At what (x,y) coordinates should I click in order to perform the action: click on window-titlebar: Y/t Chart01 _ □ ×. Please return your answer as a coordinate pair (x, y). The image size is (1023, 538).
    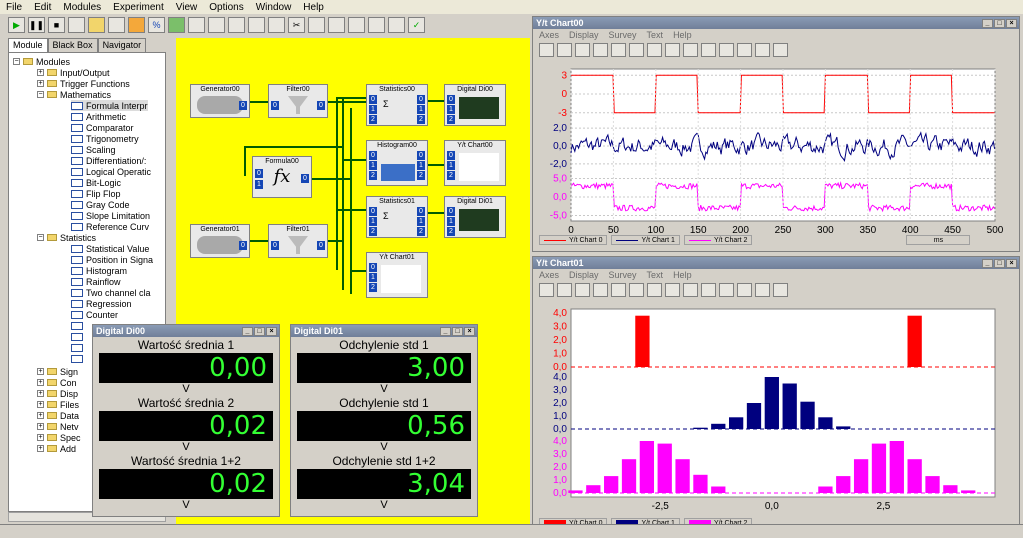
    Looking at the image, I should click on (776, 263).